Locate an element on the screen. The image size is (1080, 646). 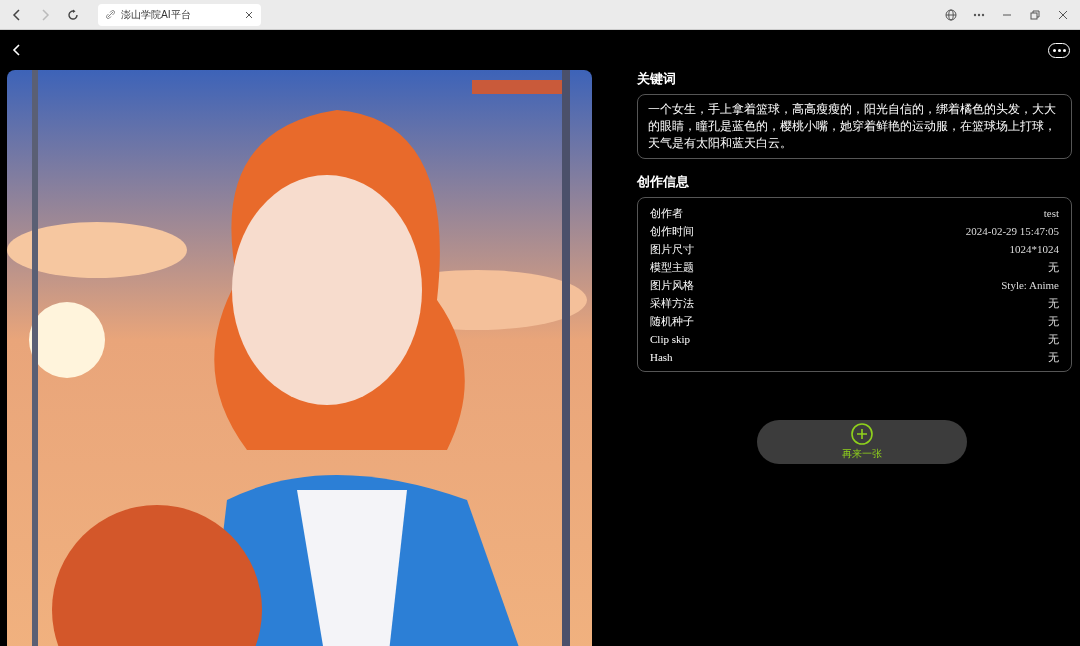
info-label: 图片尺寸 is located at coordinates (672, 249).